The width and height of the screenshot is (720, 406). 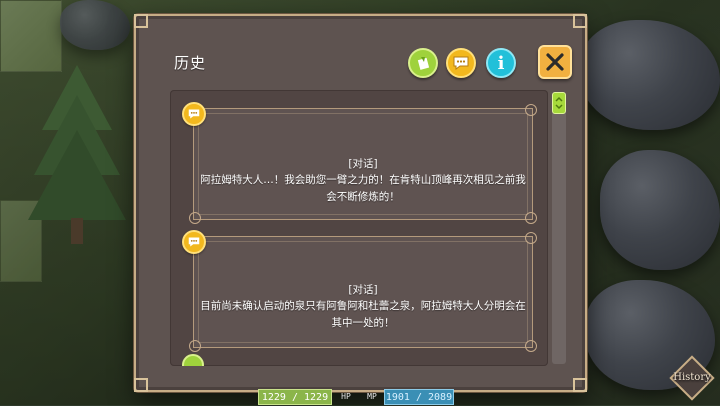 I want to click on scroll-arrows-icon, so click(x=559, y=103).